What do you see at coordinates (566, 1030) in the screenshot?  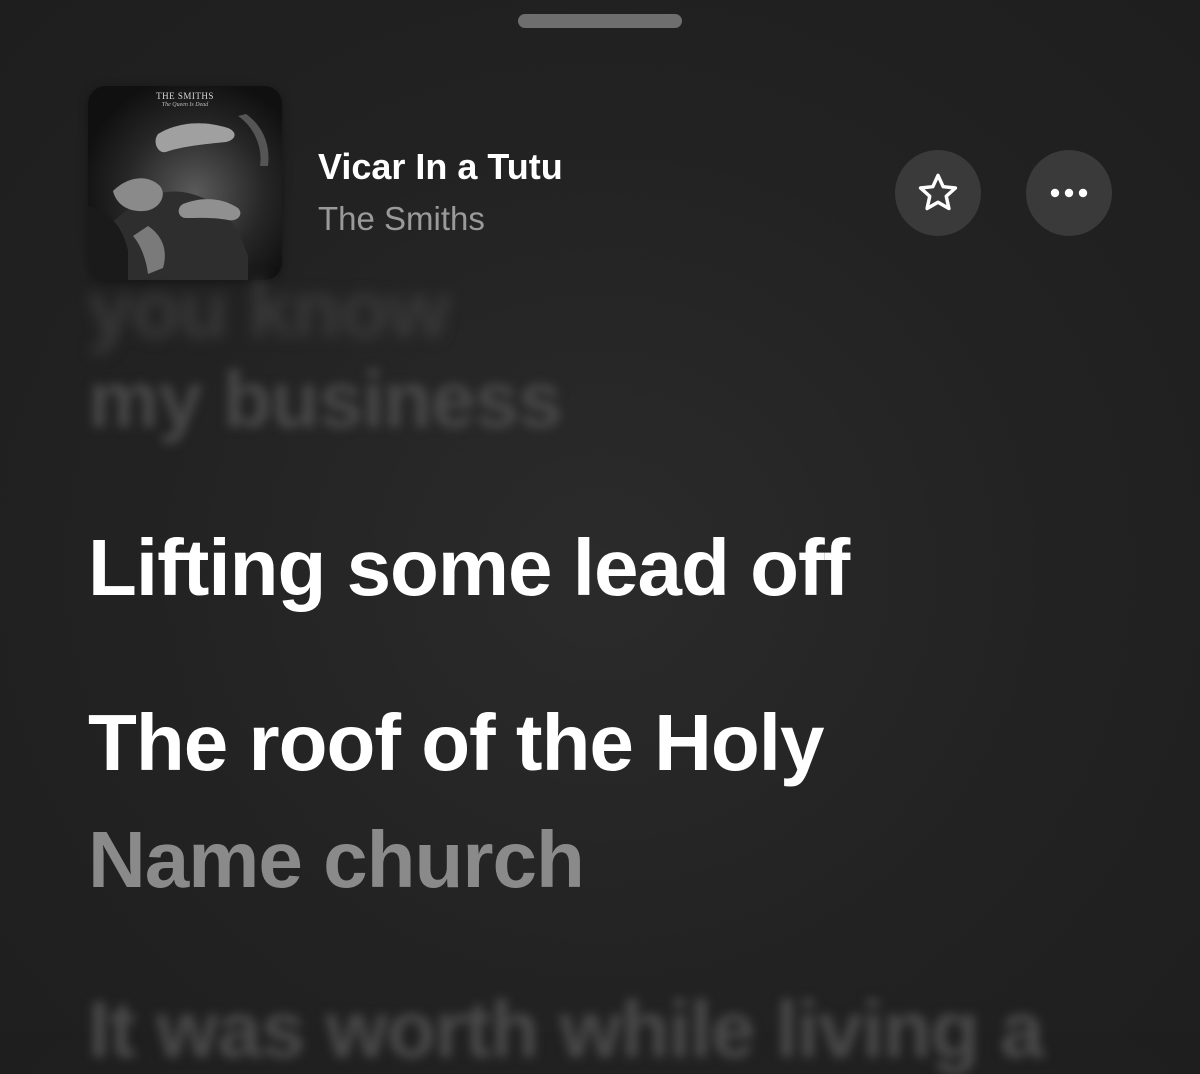 I see `lyric-line-next: It was worth while living a` at bounding box center [566, 1030].